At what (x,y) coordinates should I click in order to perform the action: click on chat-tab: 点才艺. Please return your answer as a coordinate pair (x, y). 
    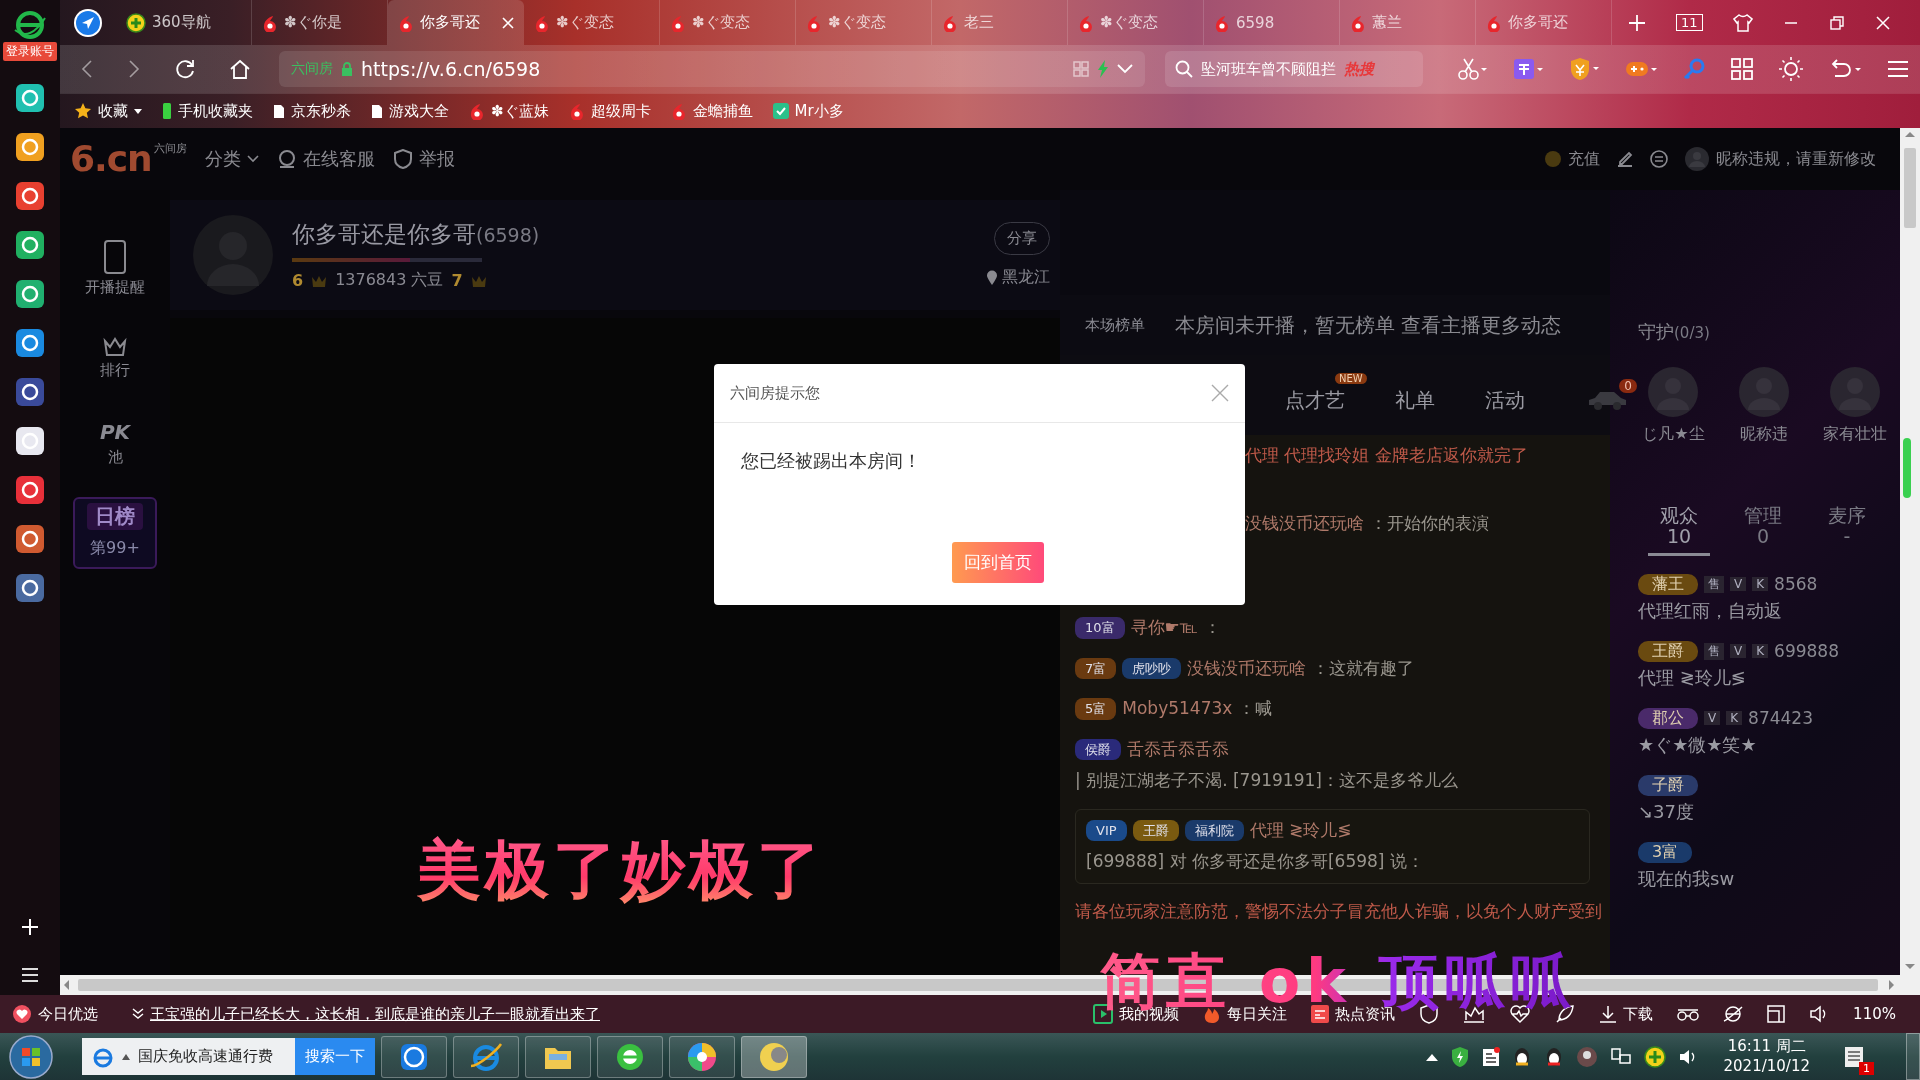
    Looking at the image, I should click on (1315, 399).